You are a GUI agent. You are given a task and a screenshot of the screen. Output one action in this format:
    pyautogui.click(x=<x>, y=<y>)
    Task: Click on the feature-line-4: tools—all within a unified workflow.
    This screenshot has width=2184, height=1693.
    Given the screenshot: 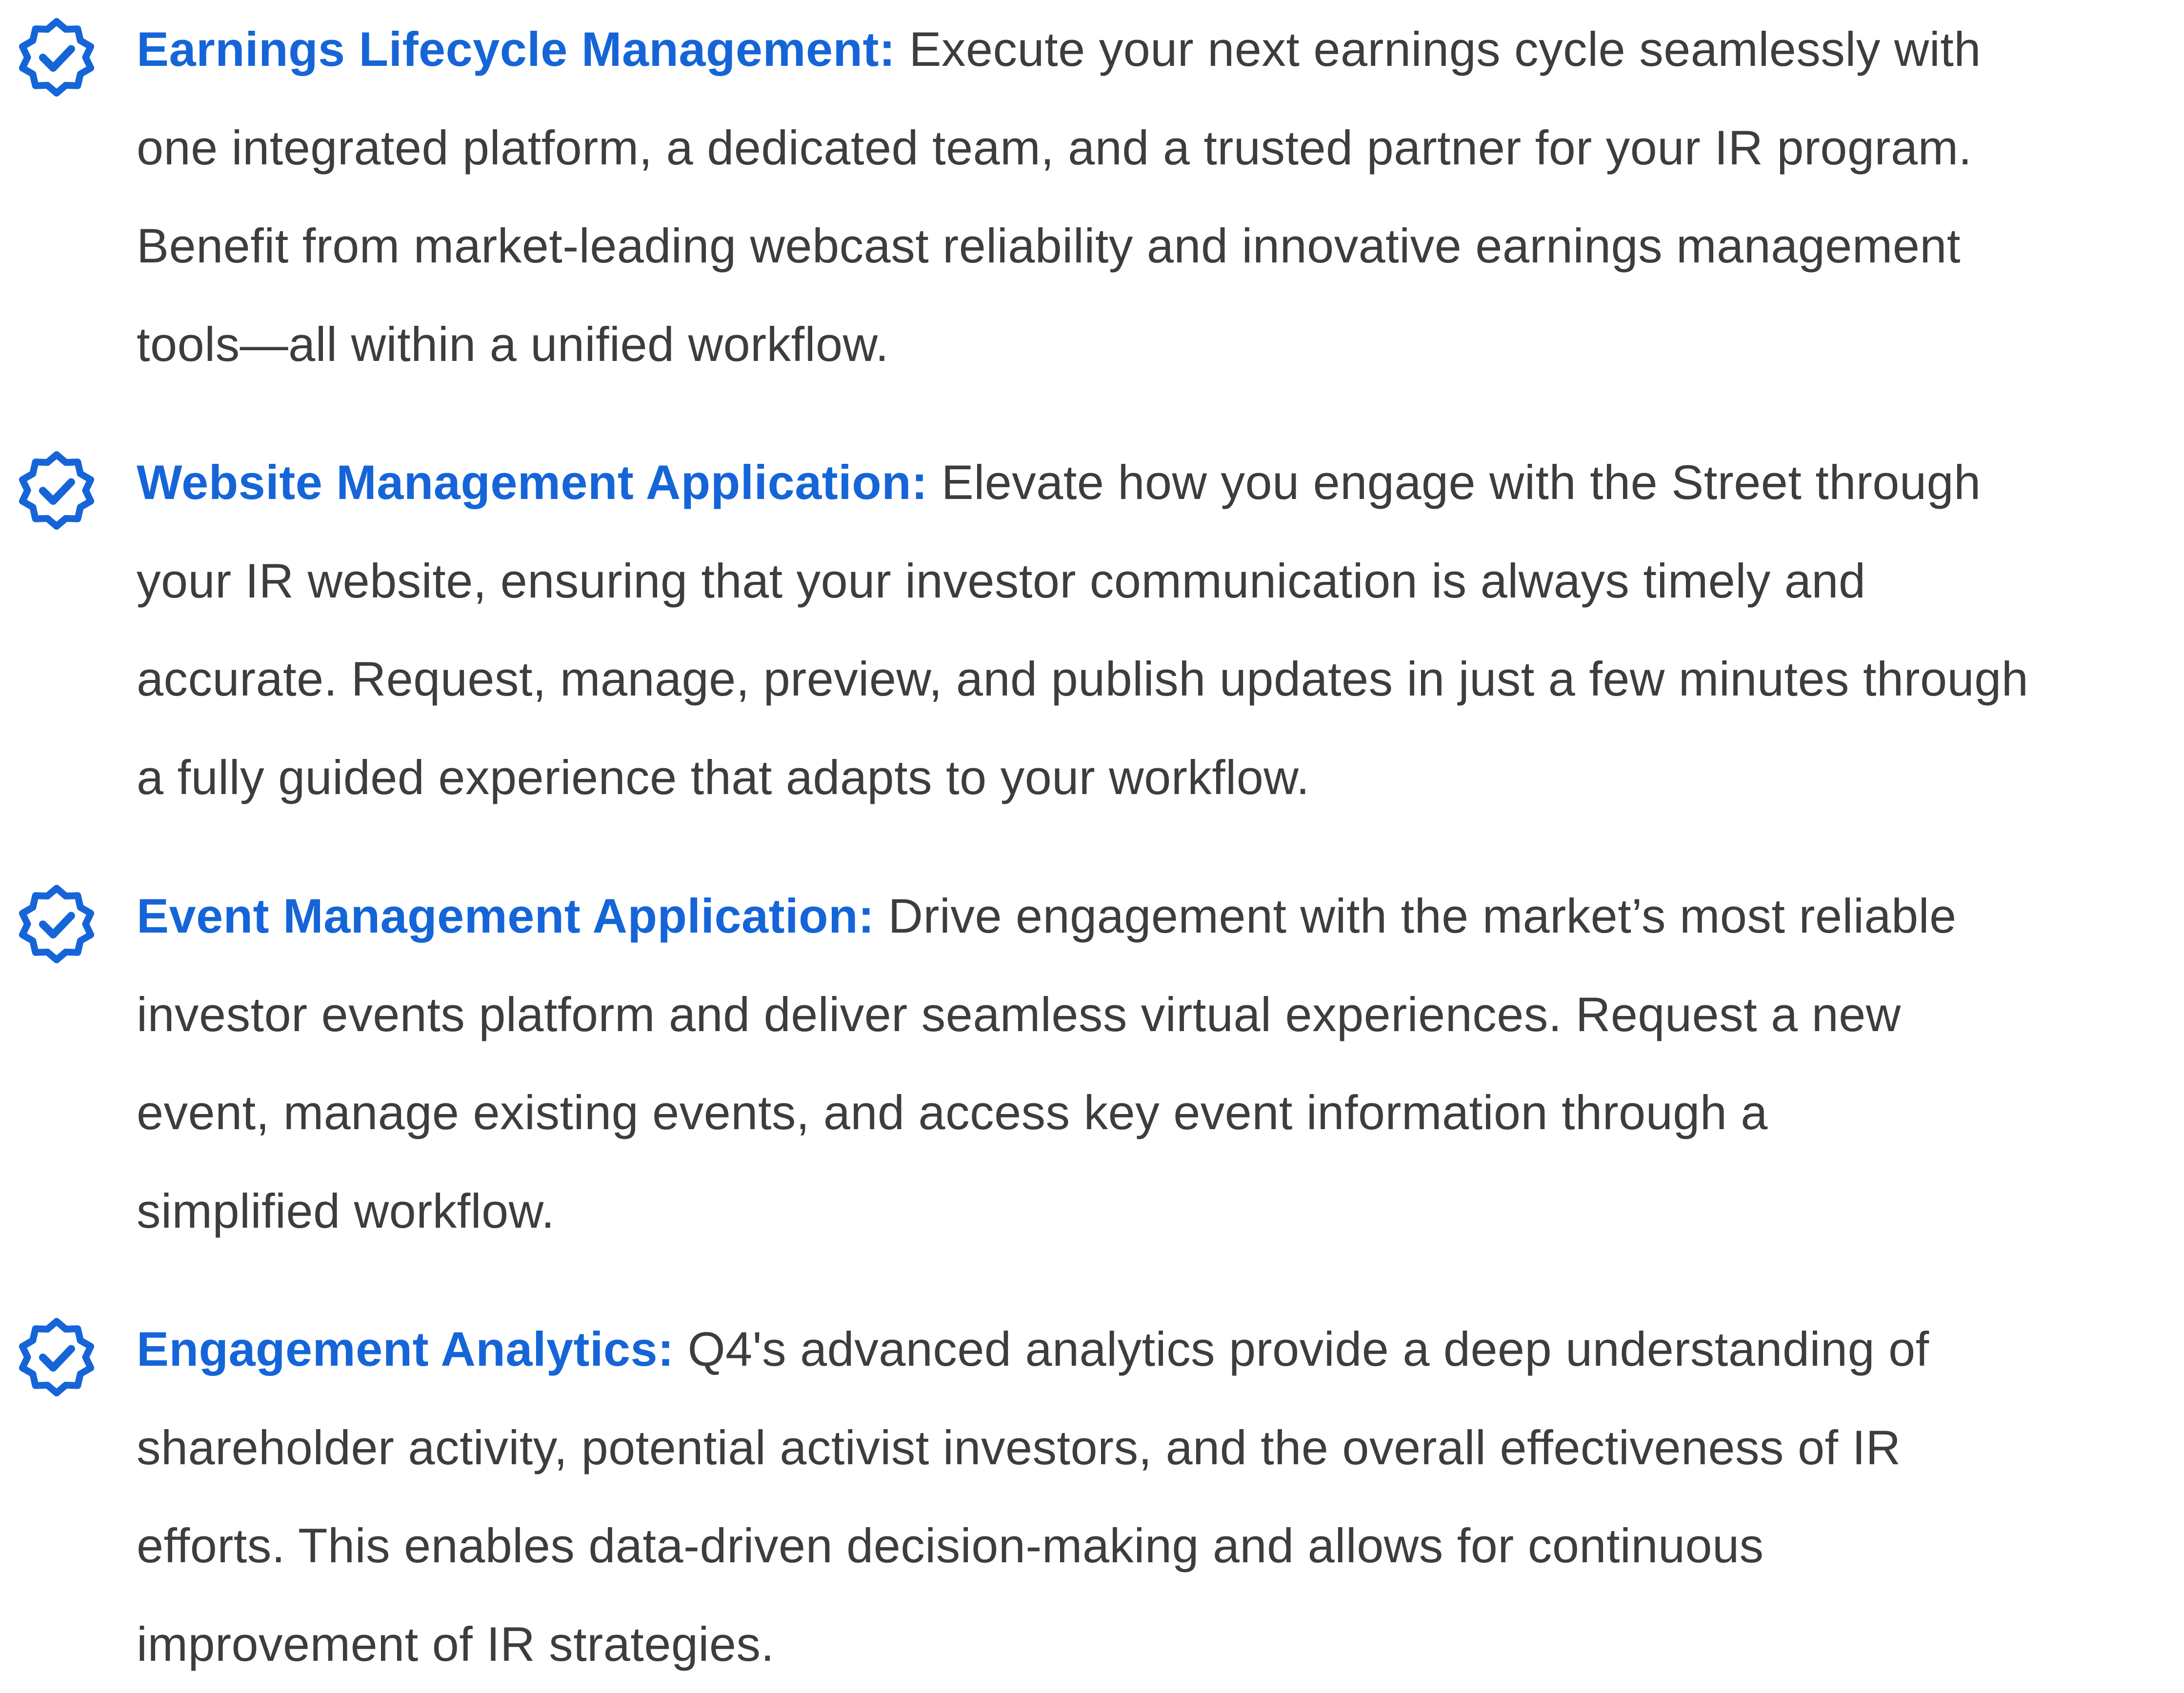 What is the action you would take?
    pyautogui.click(x=1159, y=344)
    